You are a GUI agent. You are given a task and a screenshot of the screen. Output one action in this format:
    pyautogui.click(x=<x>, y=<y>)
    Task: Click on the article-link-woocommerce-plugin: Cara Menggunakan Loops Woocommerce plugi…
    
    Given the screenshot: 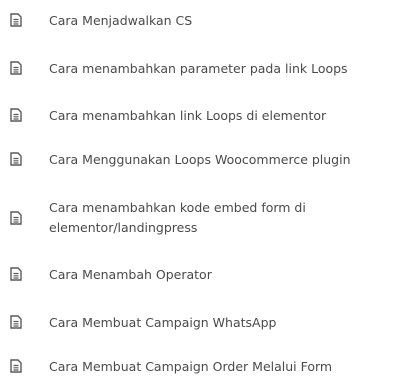 What is the action you would take?
    pyautogui.click(x=202, y=159)
    